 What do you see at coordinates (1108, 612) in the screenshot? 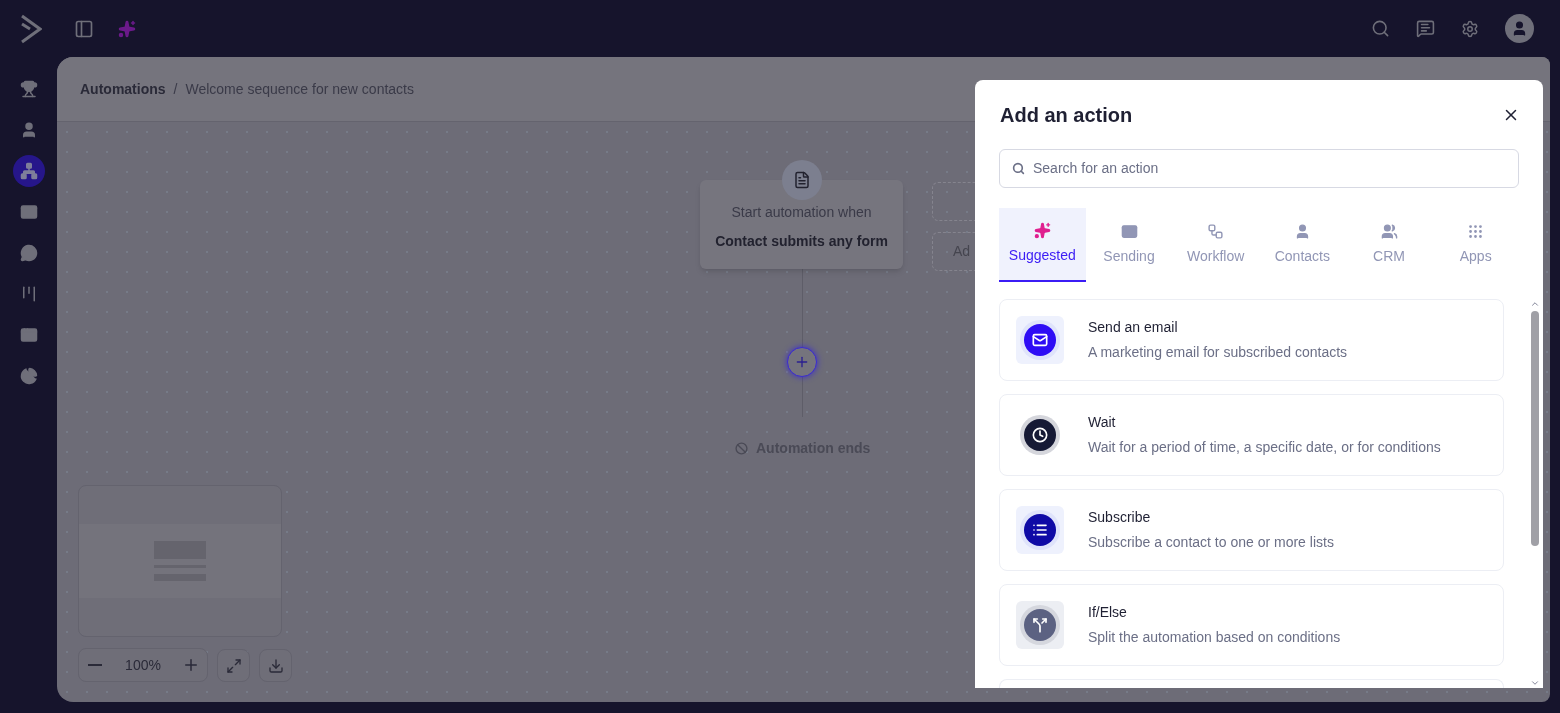
I see `action-title: If/Else` at bounding box center [1108, 612].